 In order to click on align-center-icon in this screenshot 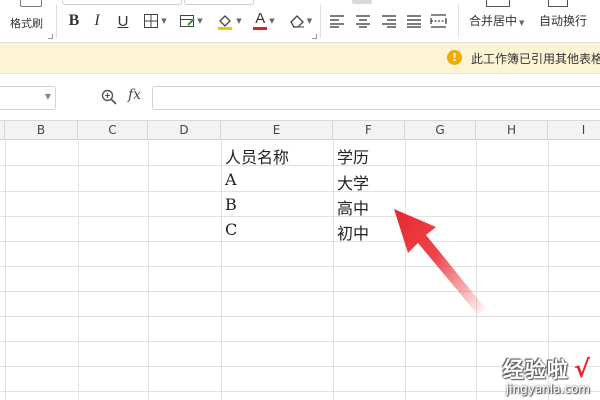, I will do `click(363, 21)`.